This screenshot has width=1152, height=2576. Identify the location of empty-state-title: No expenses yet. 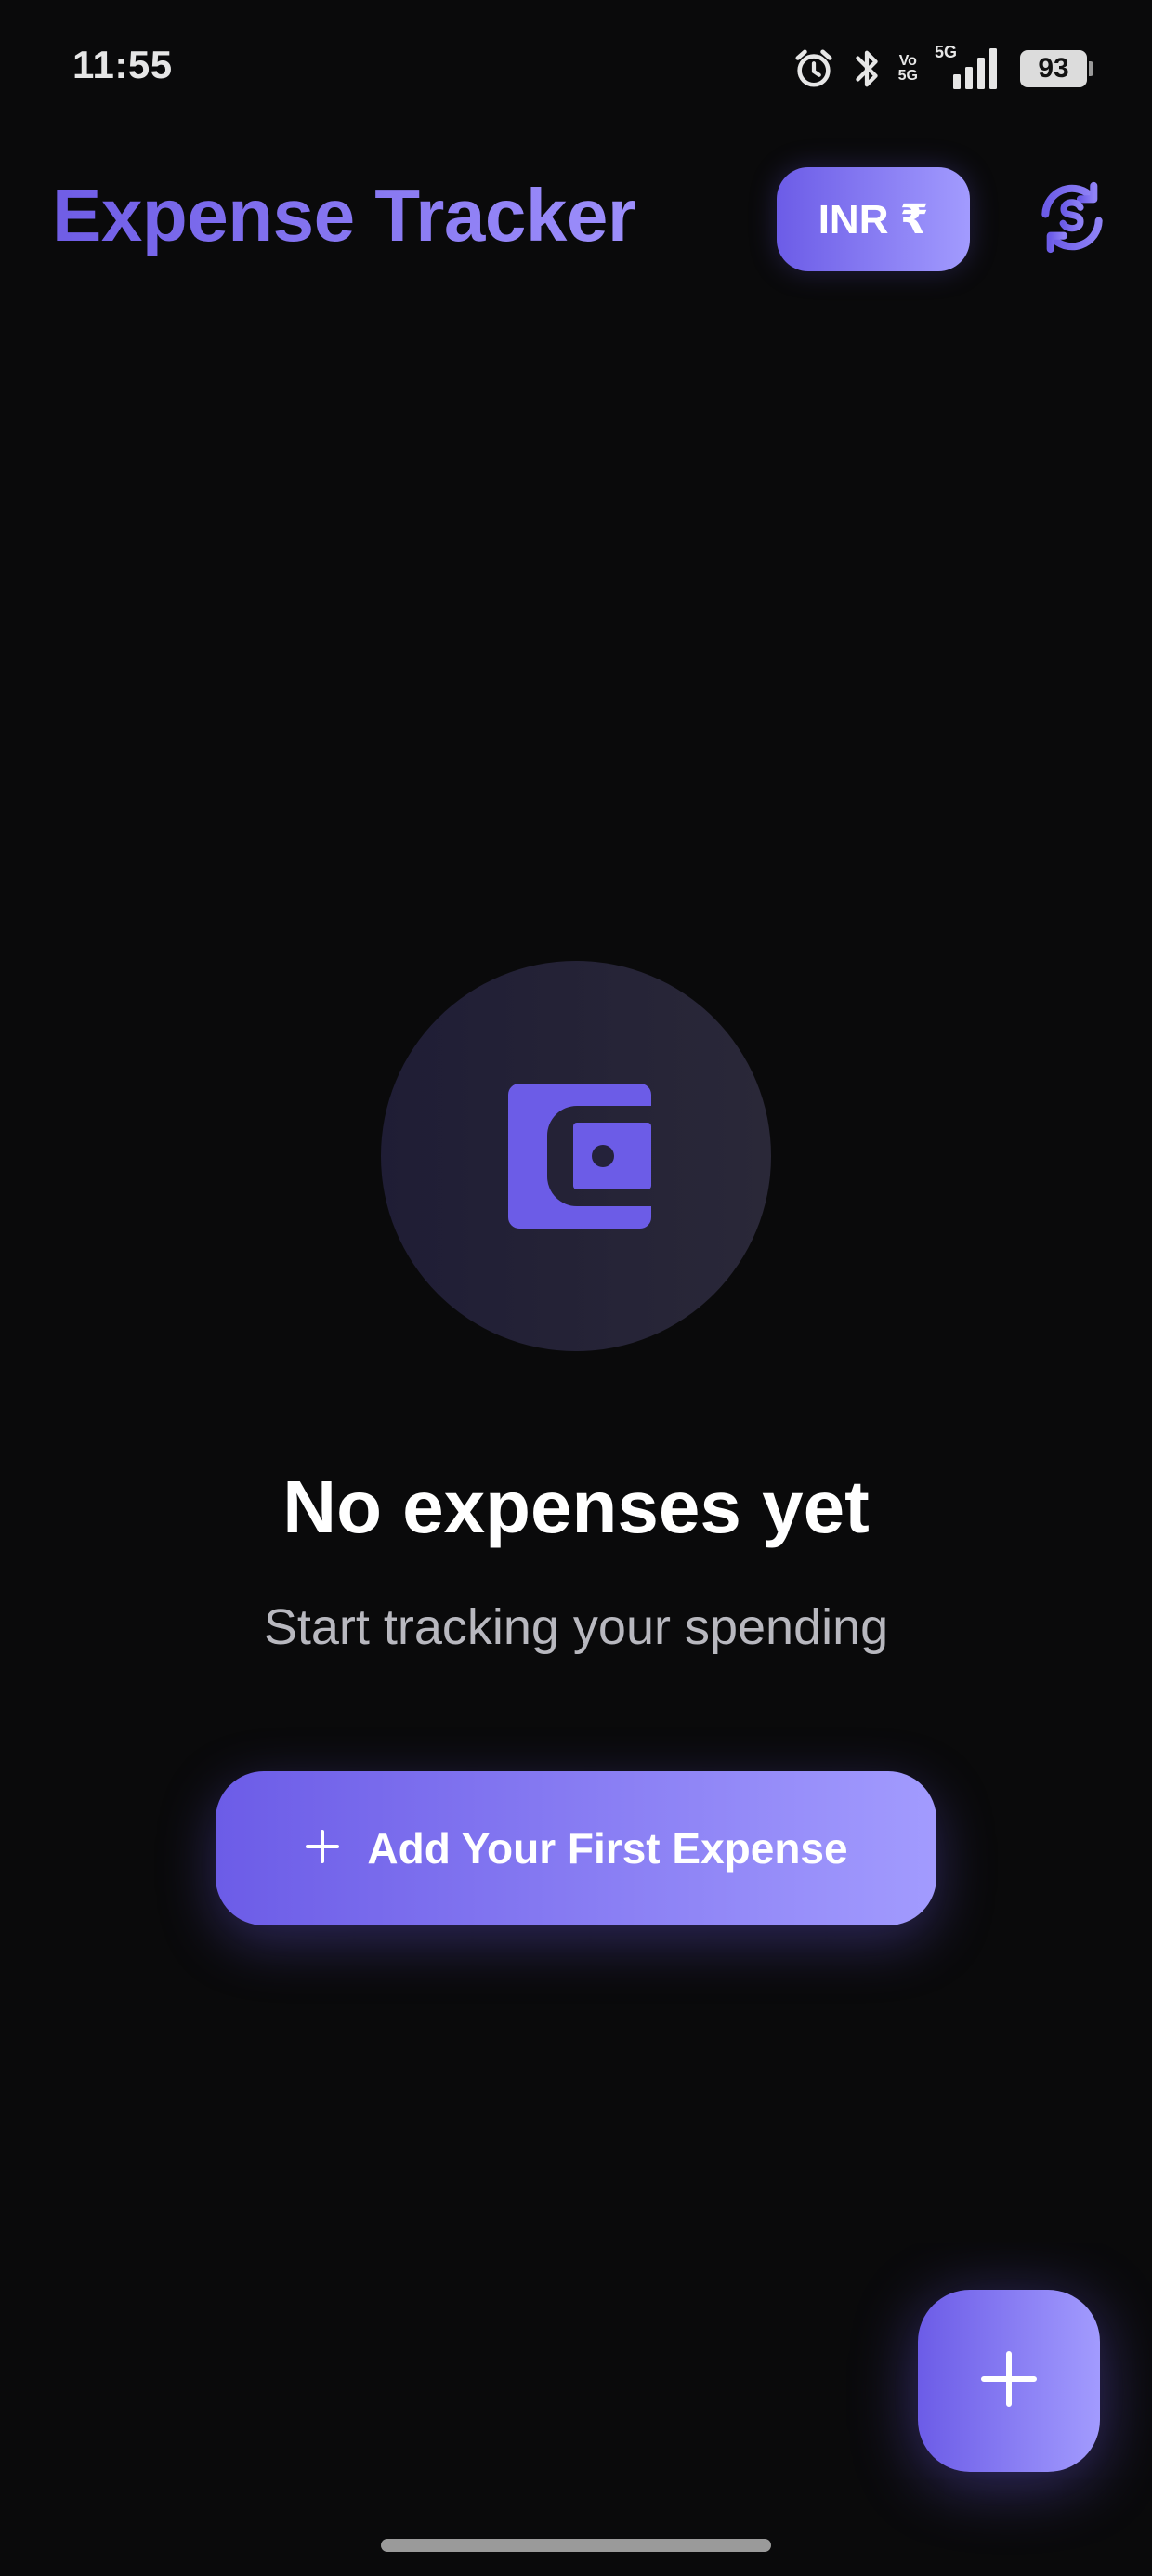
(576, 1506).